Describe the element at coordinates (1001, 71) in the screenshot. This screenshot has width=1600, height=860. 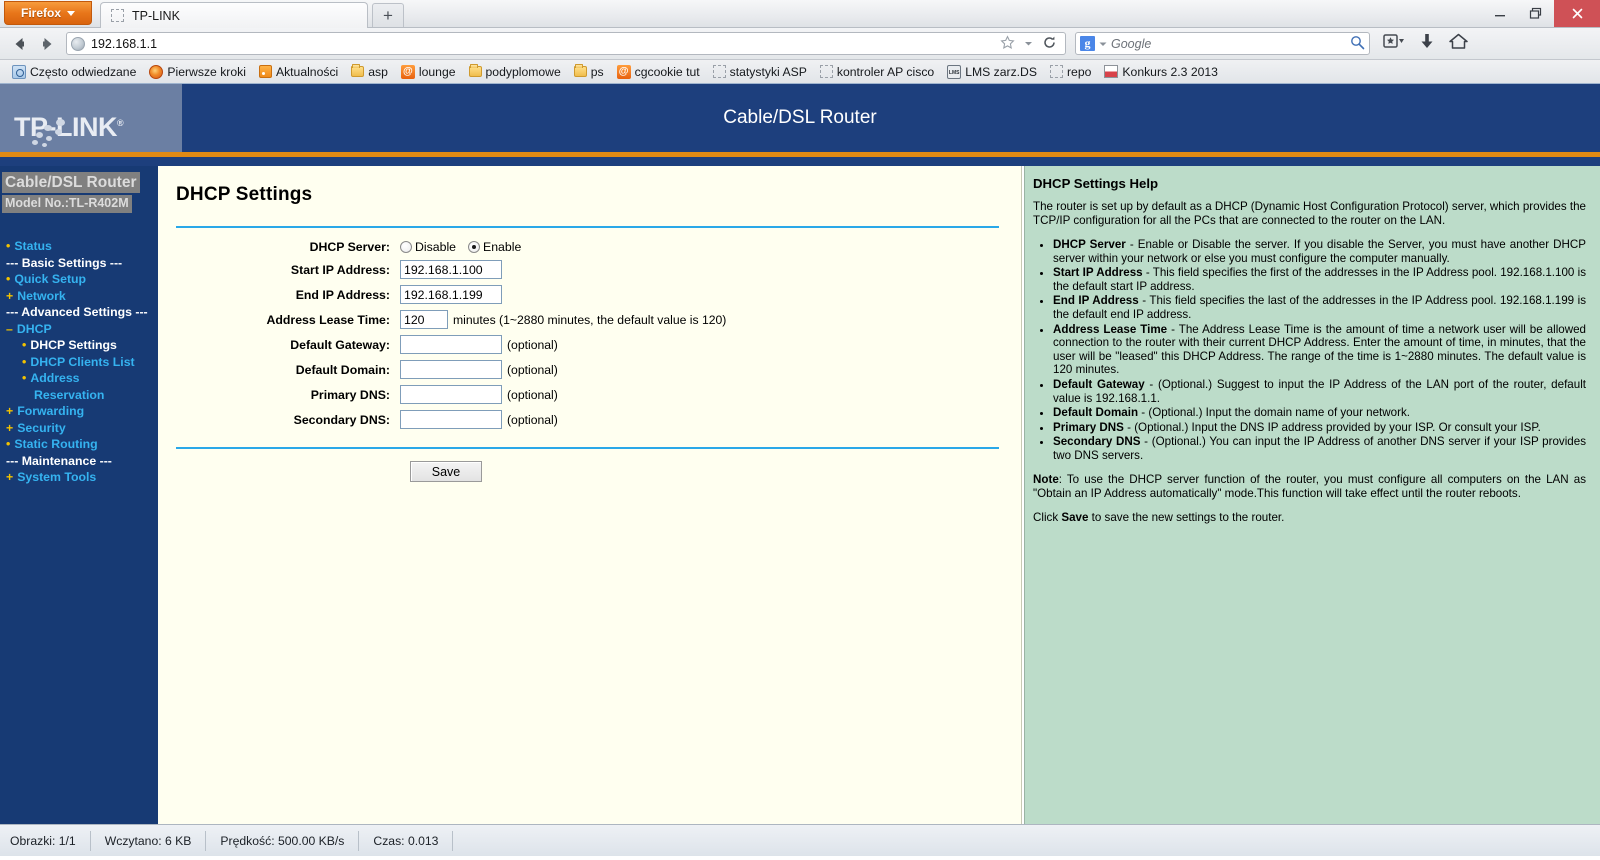
I see `bookmark-label: LMS zarz.DS` at that location.